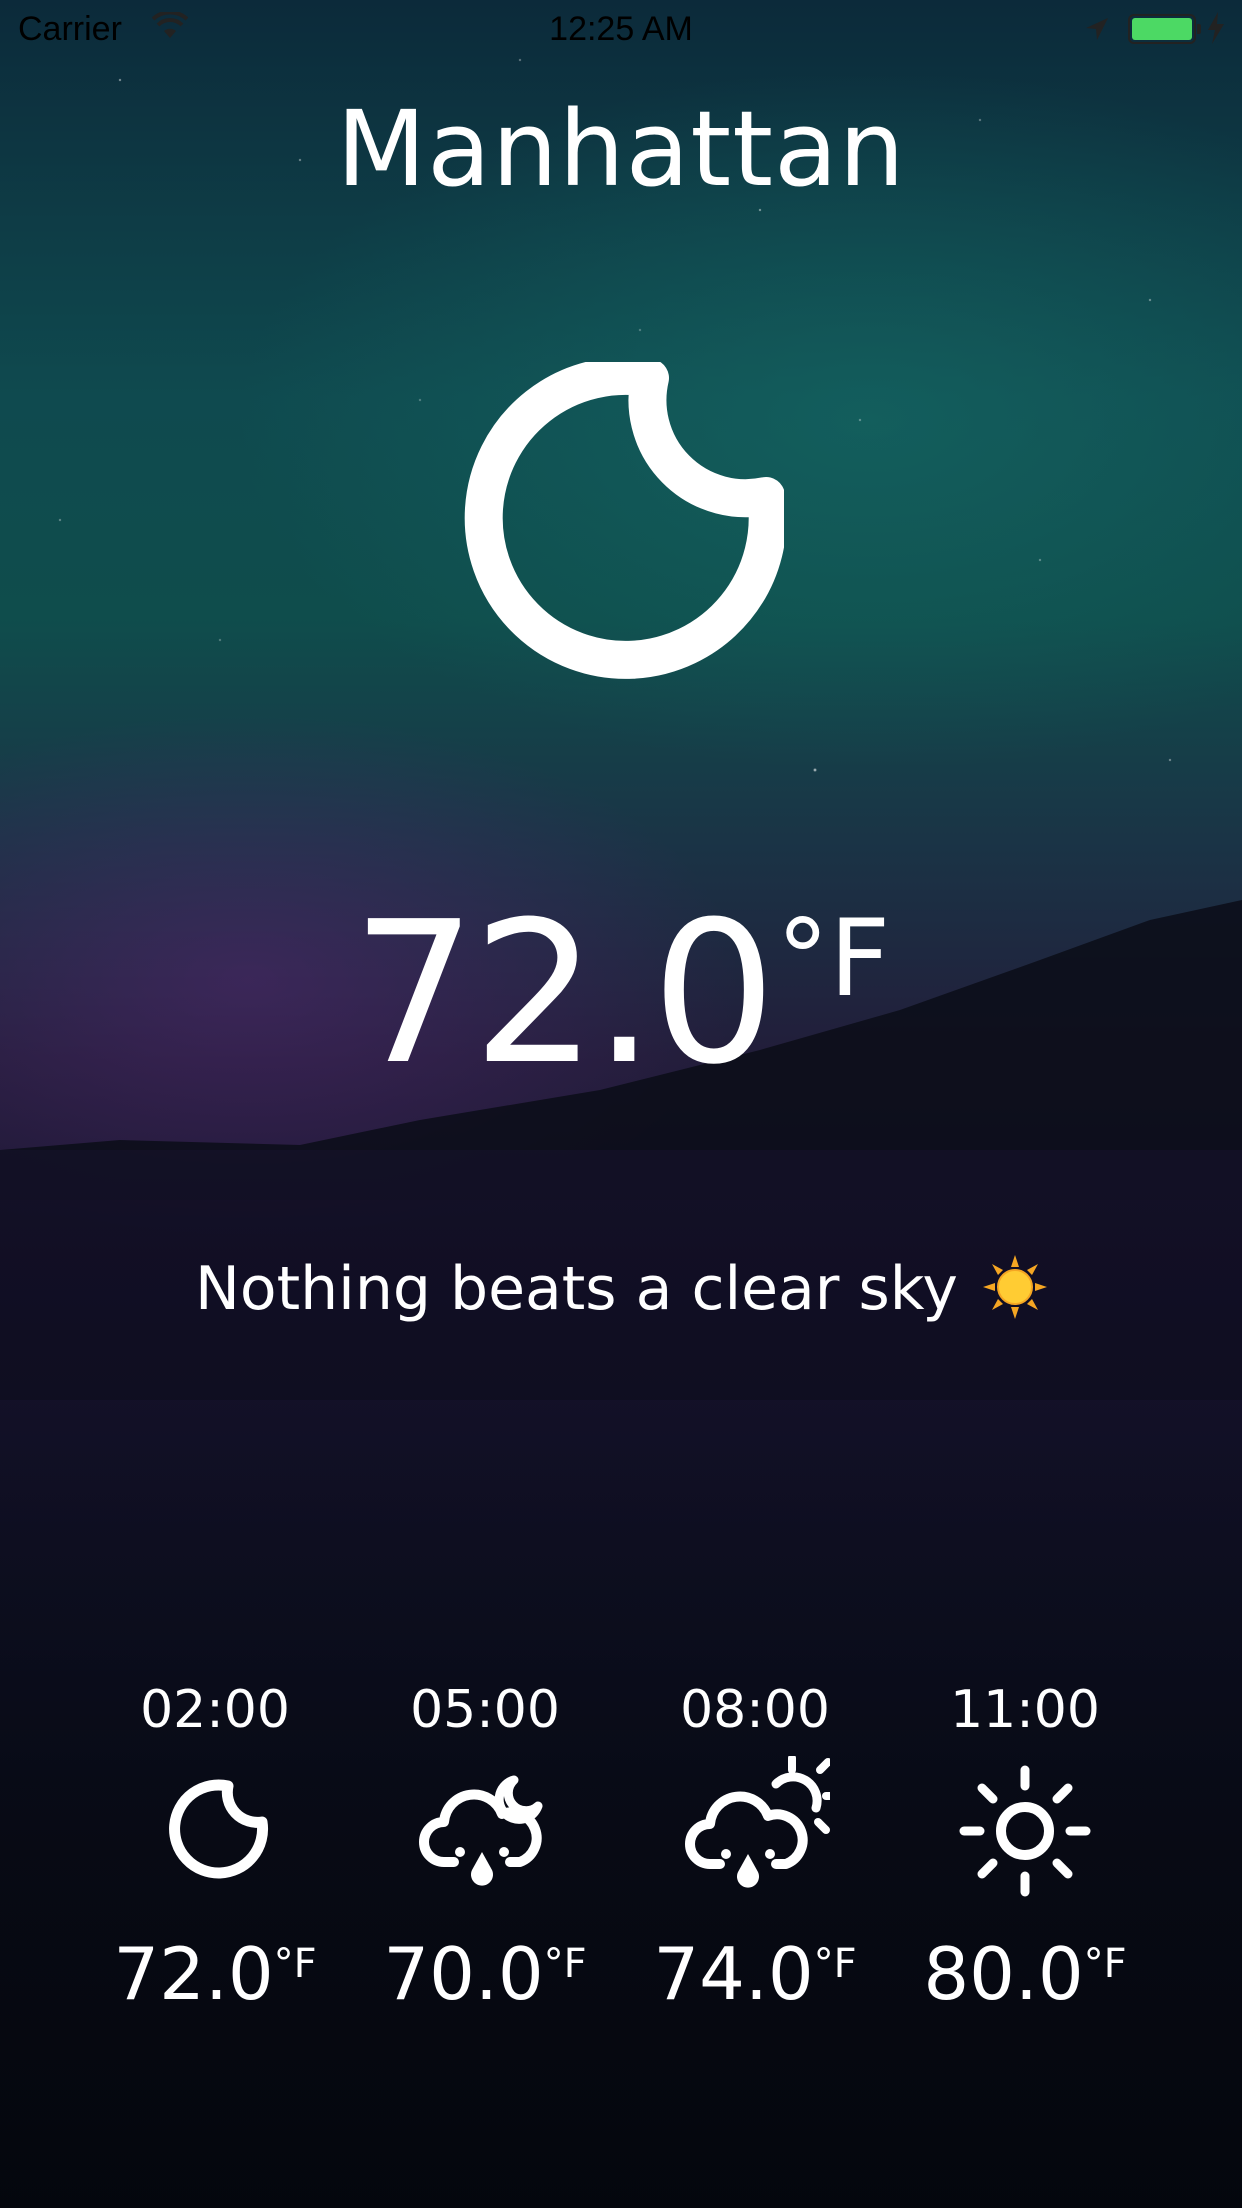 This screenshot has width=1242, height=2208. Describe the element at coordinates (563, 994) in the screenshot. I see `temperature-value: 72.0` at that location.